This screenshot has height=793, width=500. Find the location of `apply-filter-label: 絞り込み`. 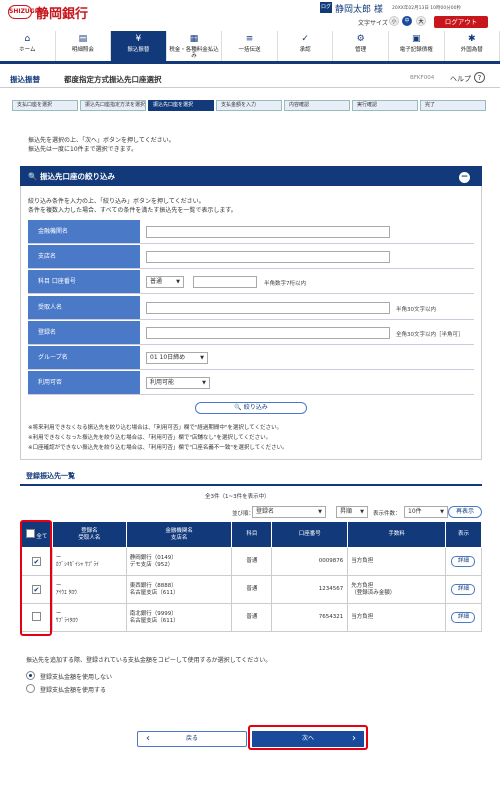

apply-filter-label: 絞り込み is located at coordinates (255, 407).